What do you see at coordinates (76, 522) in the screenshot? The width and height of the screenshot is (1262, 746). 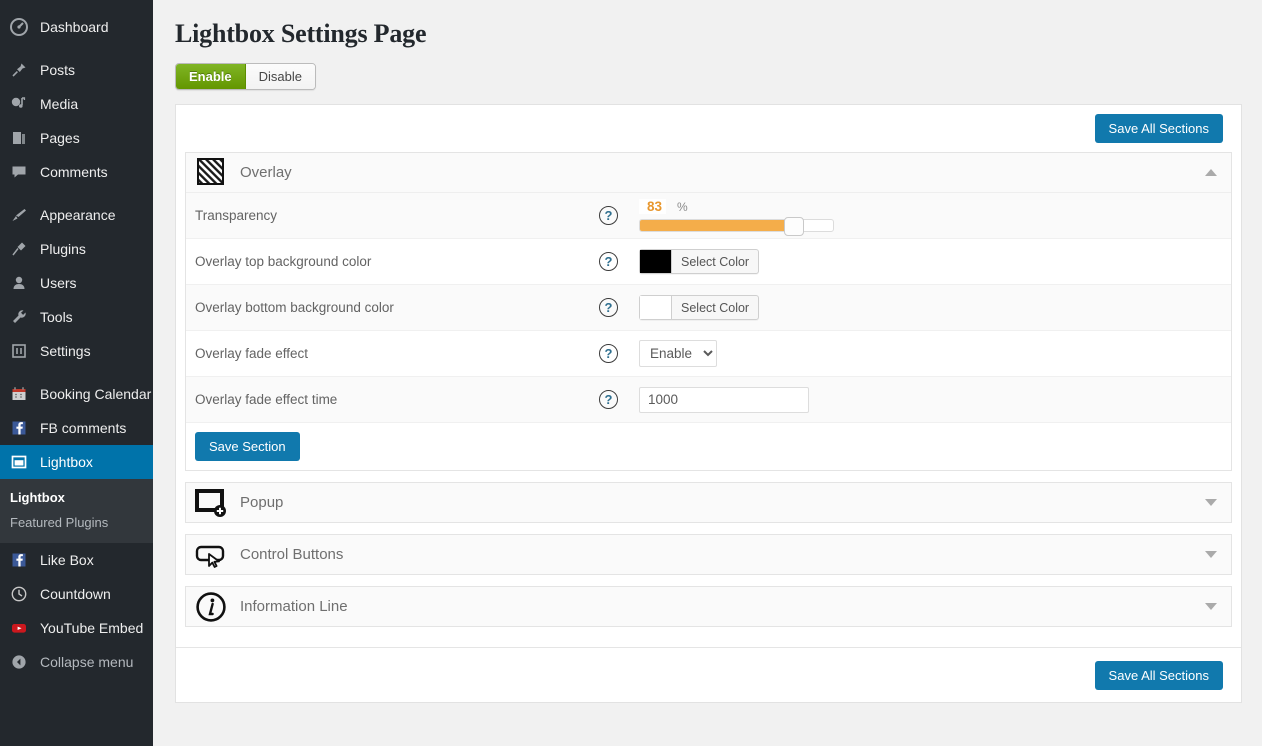 I see `sidebar-subitem-featured-plugins: Featured Plugins` at bounding box center [76, 522].